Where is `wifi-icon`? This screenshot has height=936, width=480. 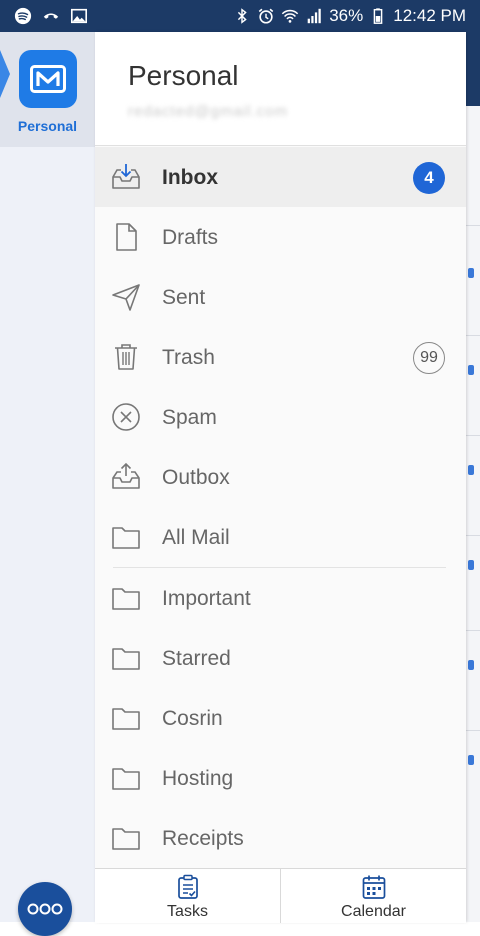 wifi-icon is located at coordinates (290, 16).